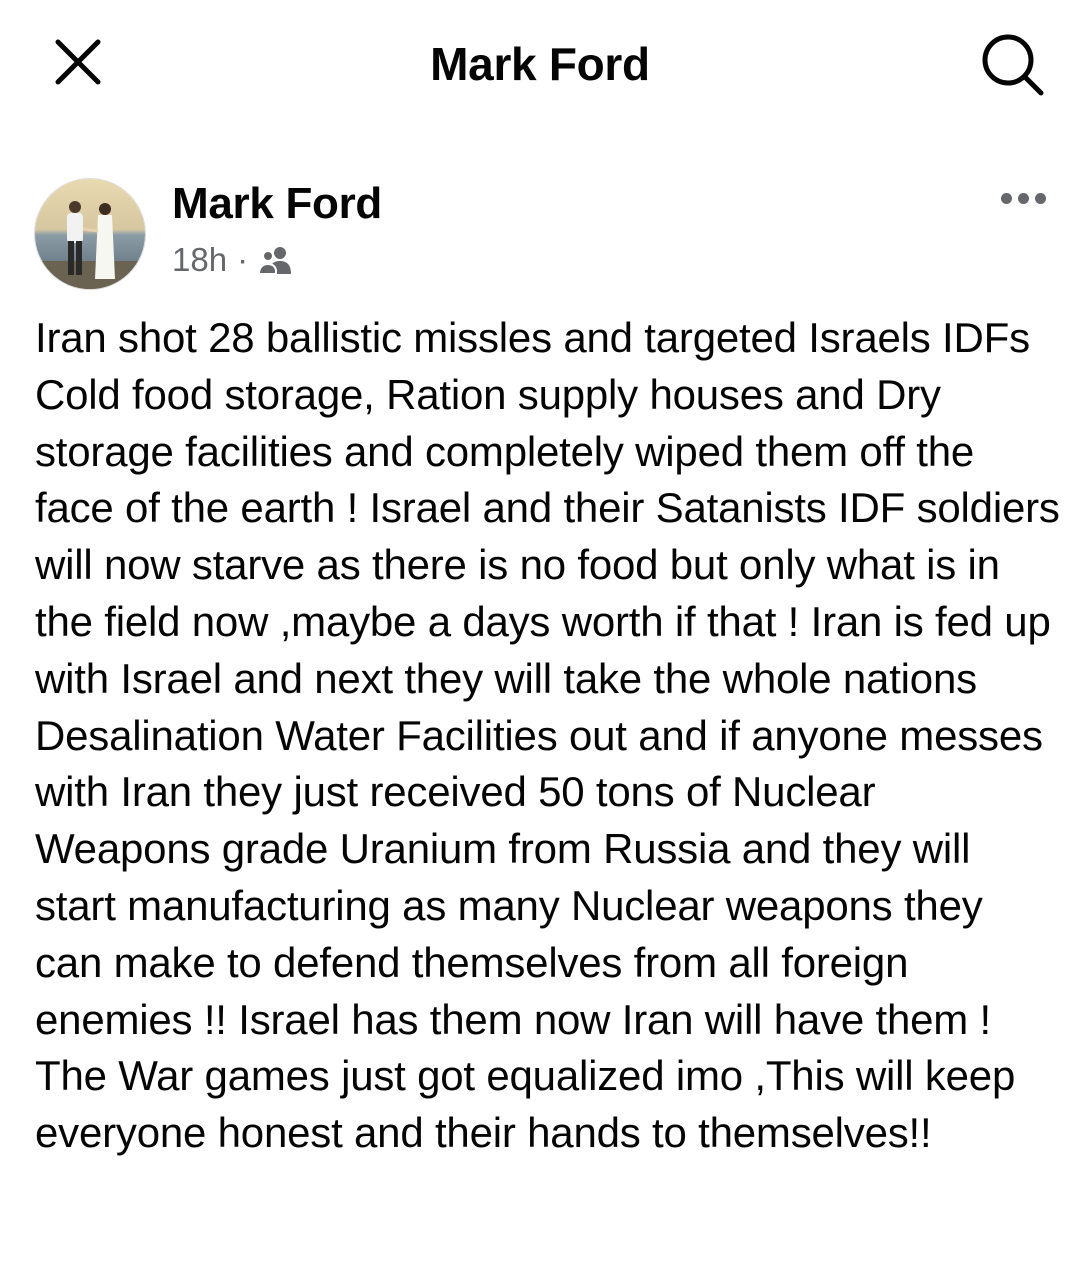 The width and height of the screenshot is (1080, 1278). What do you see at coordinates (233, 260) in the screenshot?
I see `post-meta: 18h ·` at bounding box center [233, 260].